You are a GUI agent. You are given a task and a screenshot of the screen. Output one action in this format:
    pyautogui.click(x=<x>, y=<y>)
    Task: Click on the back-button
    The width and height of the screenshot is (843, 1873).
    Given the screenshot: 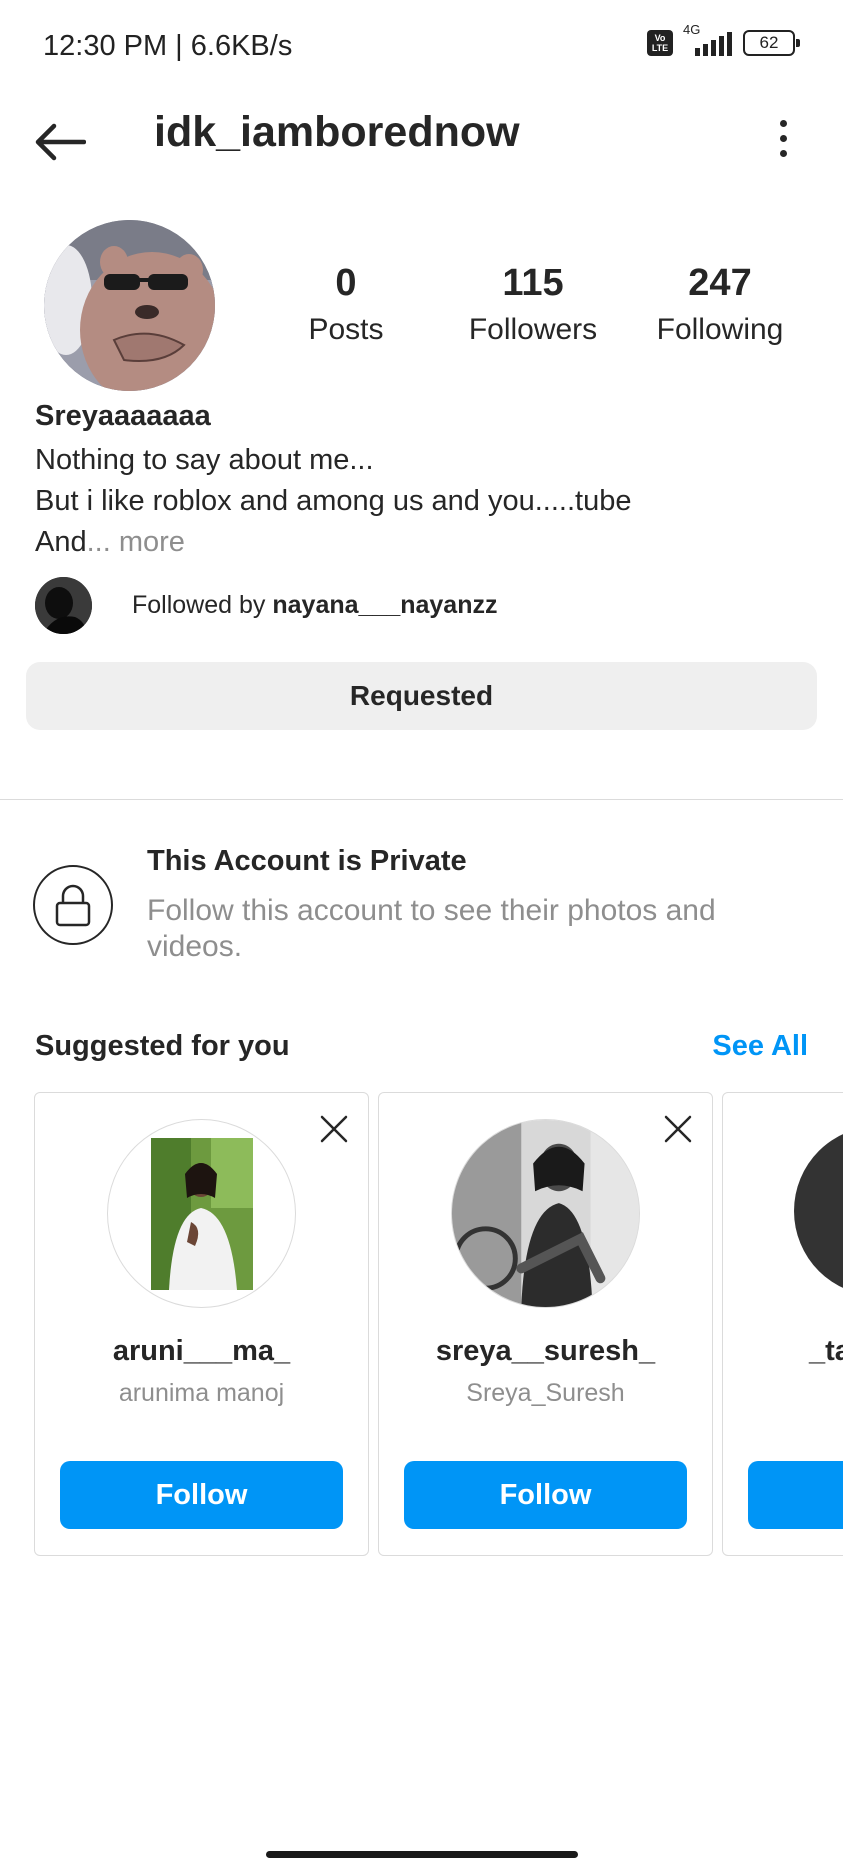 What is the action you would take?
    pyautogui.click(x=60, y=142)
    